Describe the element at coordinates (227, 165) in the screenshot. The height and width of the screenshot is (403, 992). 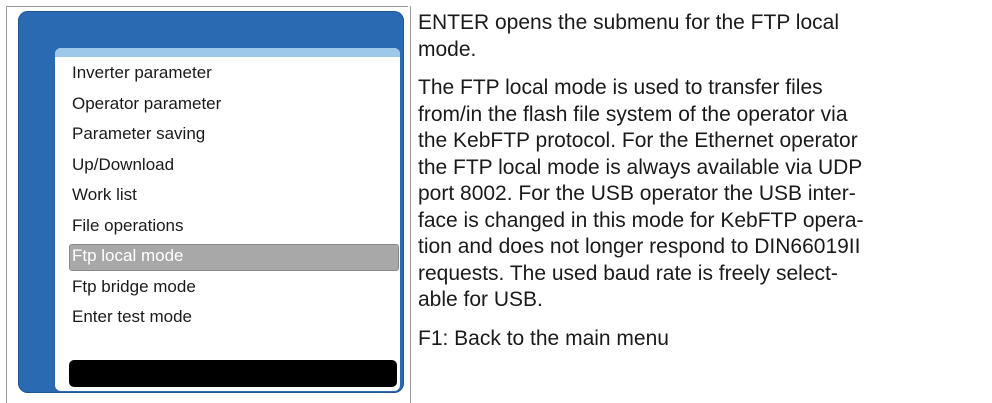
I see `menu-item-up-download: Up/Download` at that location.